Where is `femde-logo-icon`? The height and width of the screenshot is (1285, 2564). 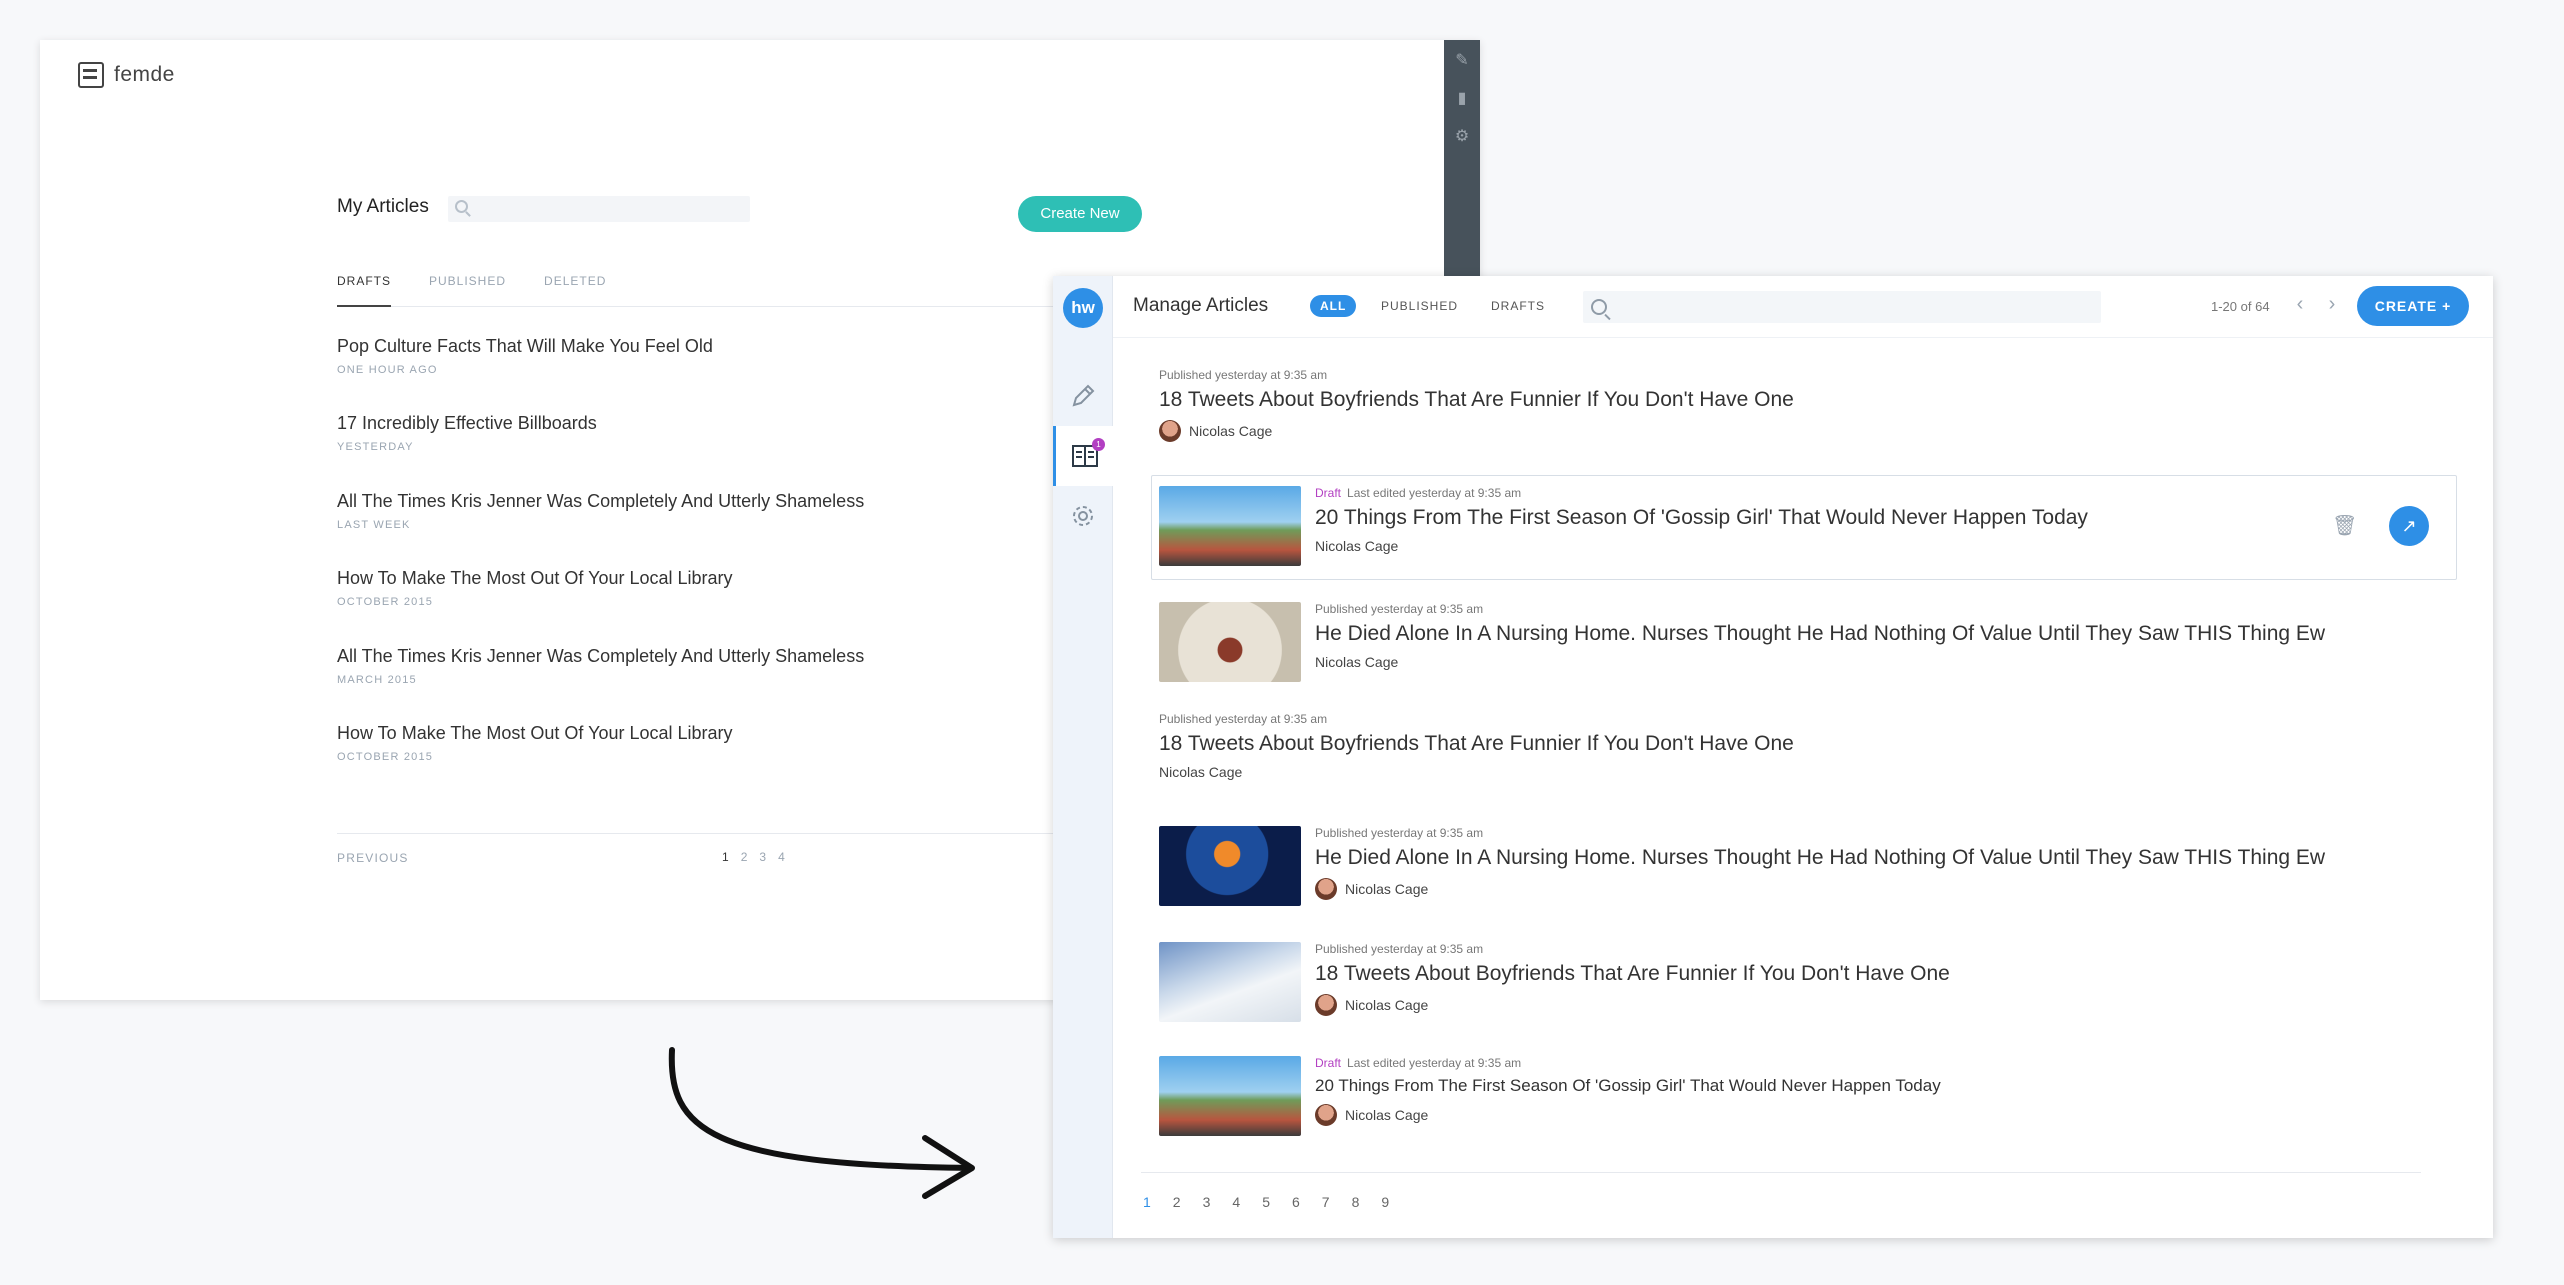
femde-logo-icon is located at coordinates (91, 75).